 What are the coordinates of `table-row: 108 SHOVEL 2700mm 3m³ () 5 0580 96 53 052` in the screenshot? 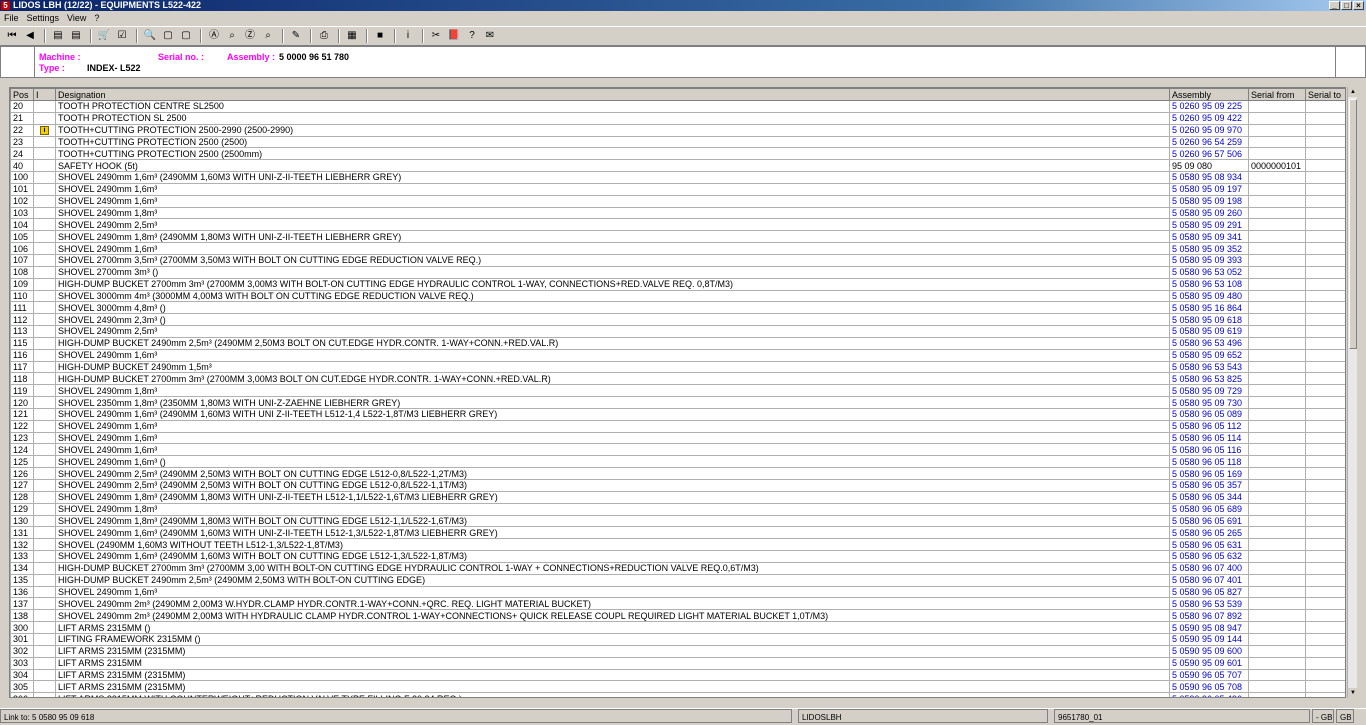 It's located at (677, 272).